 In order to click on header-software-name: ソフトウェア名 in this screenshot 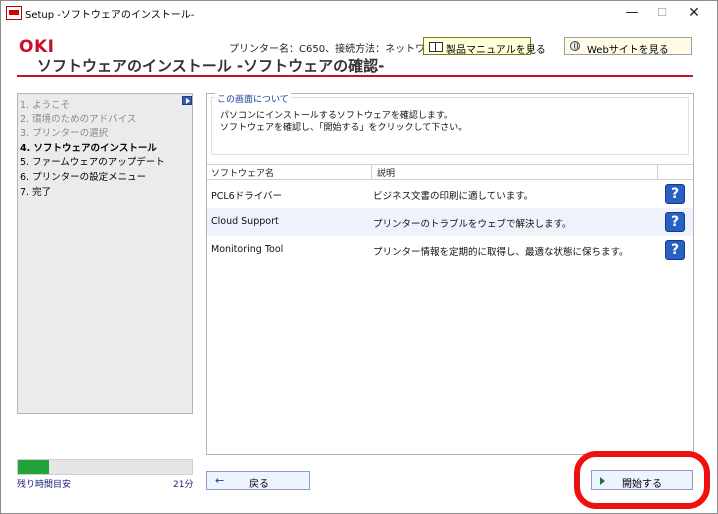, I will do `click(243, 174)`.